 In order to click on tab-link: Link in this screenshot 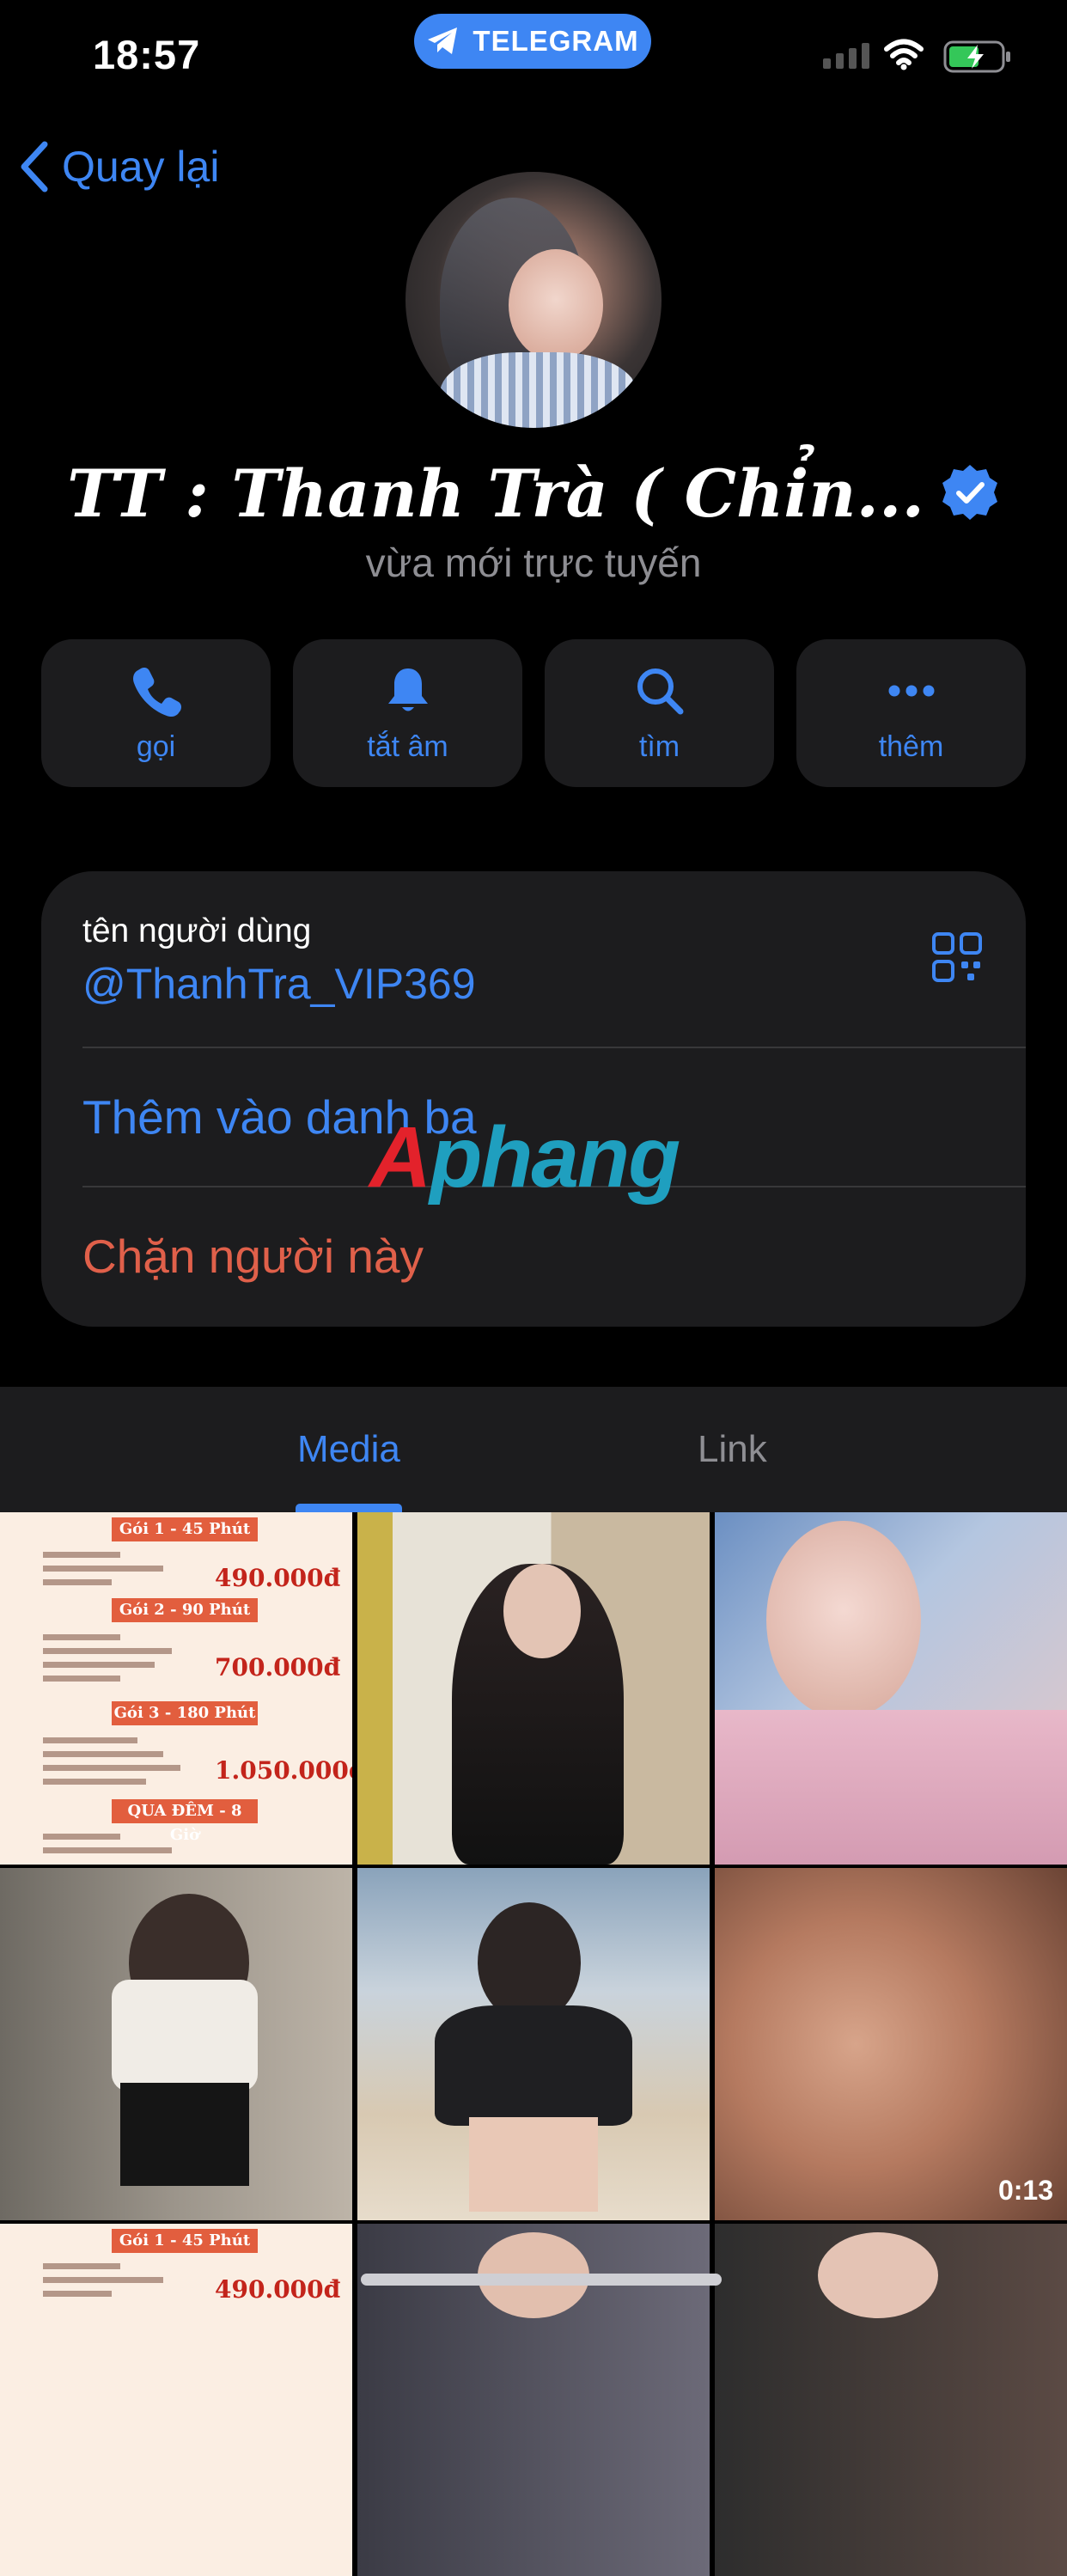, I will do `click(732, 1449)`.